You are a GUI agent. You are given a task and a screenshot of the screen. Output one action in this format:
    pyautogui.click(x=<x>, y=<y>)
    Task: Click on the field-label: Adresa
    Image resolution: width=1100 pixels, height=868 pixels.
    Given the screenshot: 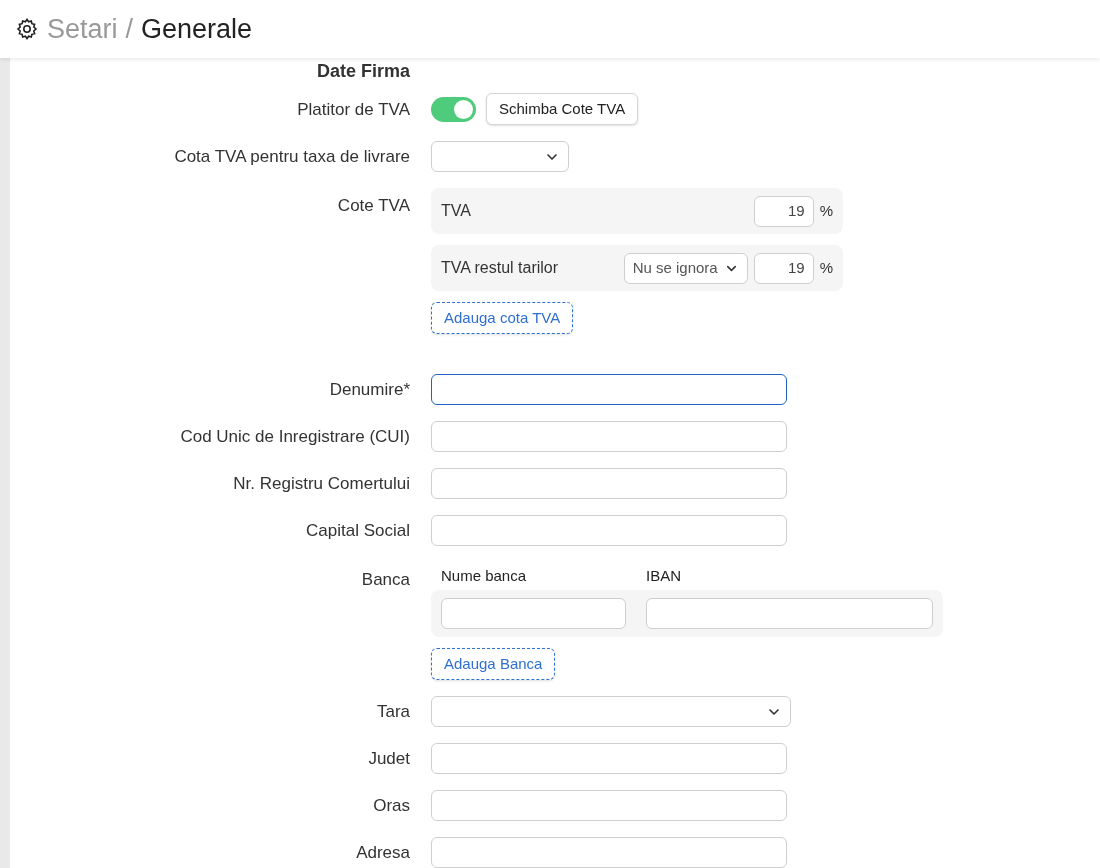 What is the action you would take?
    pyautogui.click(x=383, y=853)
    